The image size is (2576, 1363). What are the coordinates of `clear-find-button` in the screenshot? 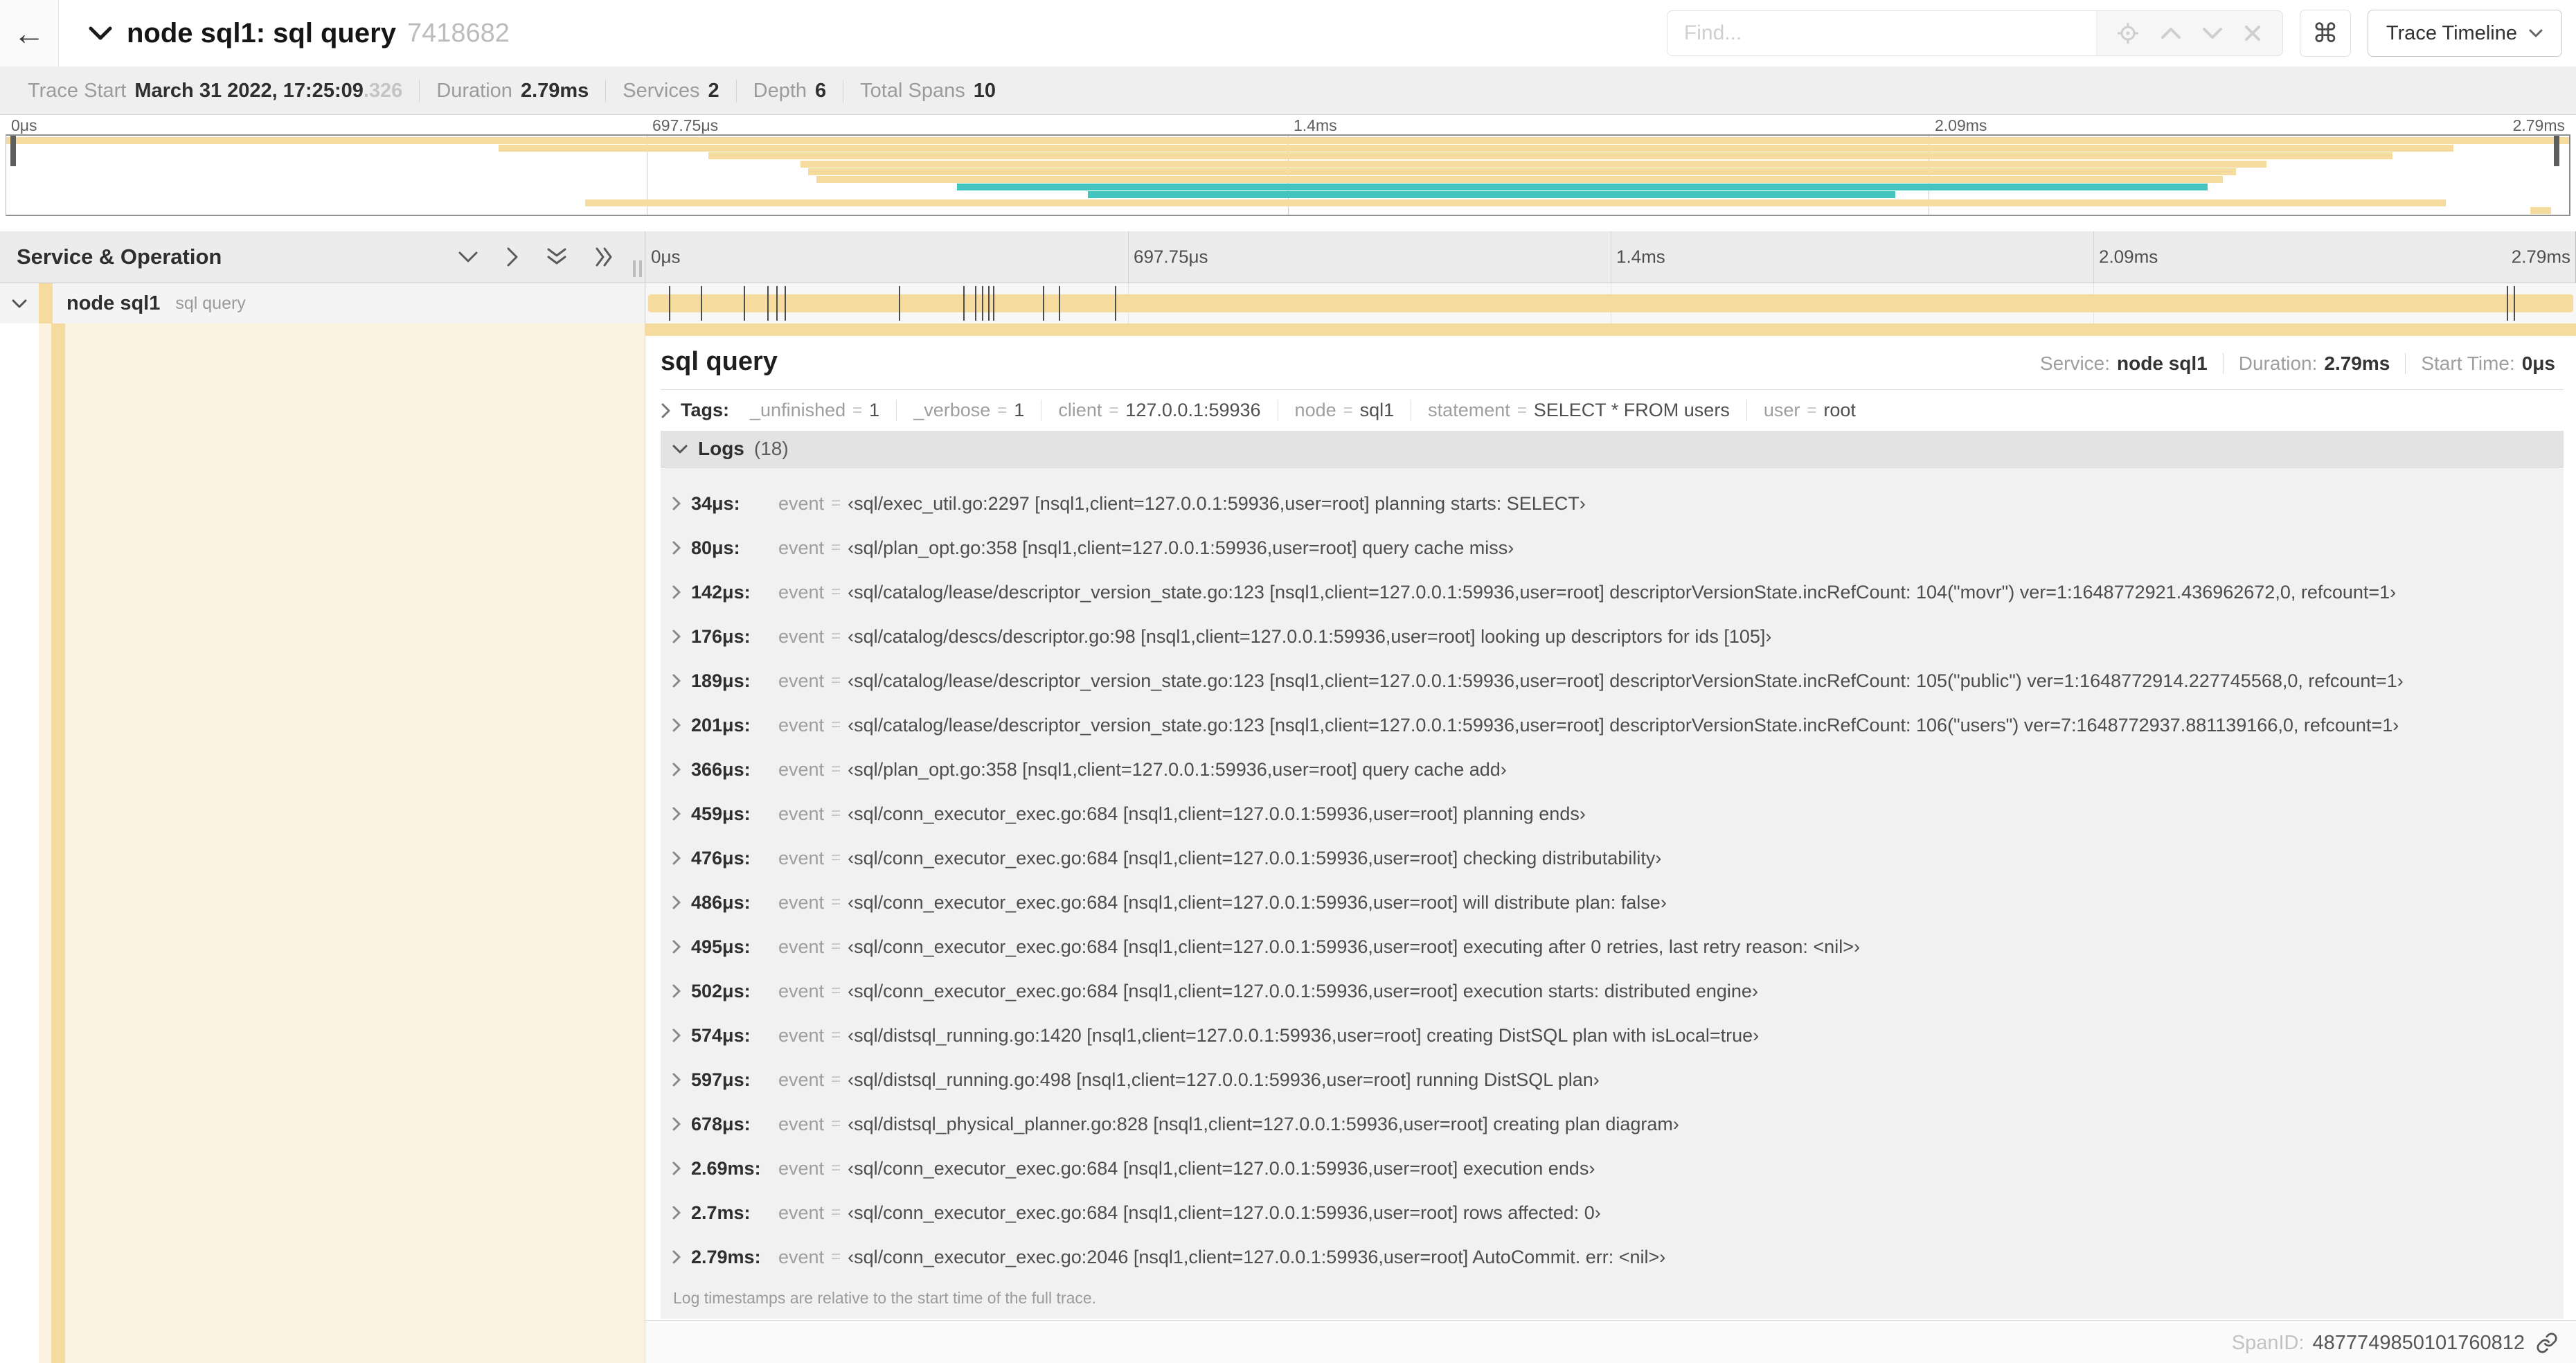 It's located at (2252, 33).